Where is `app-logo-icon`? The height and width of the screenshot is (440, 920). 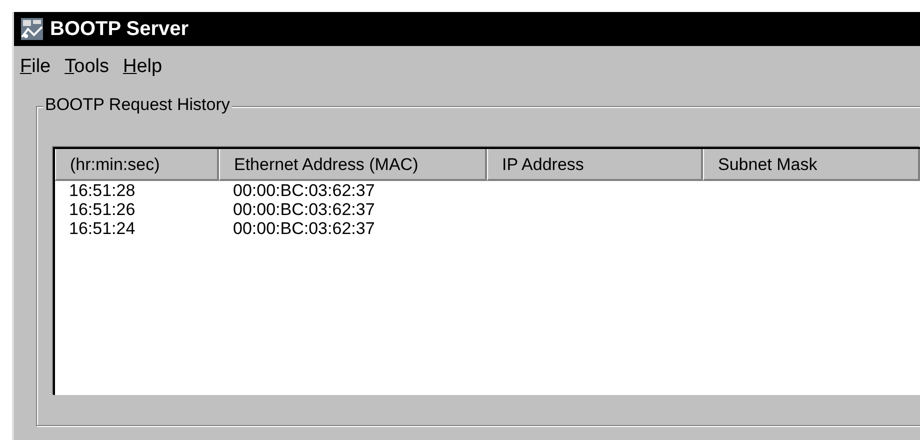
app-logo-icon is located at coordinates (32, 29).